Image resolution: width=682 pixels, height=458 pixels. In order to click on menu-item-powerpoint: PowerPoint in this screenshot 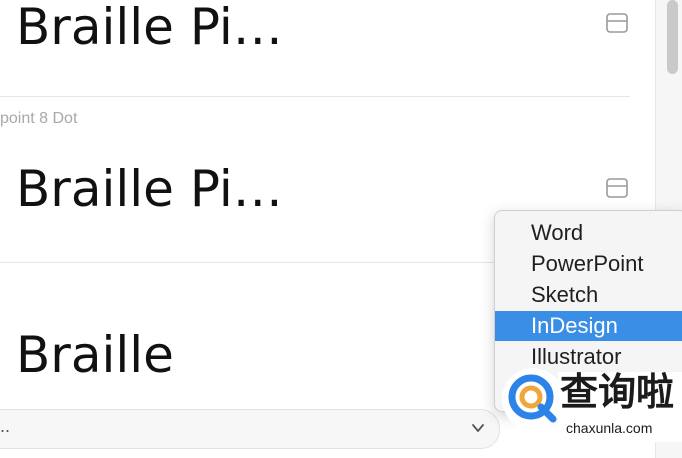, I will do `click(588, 264)`.